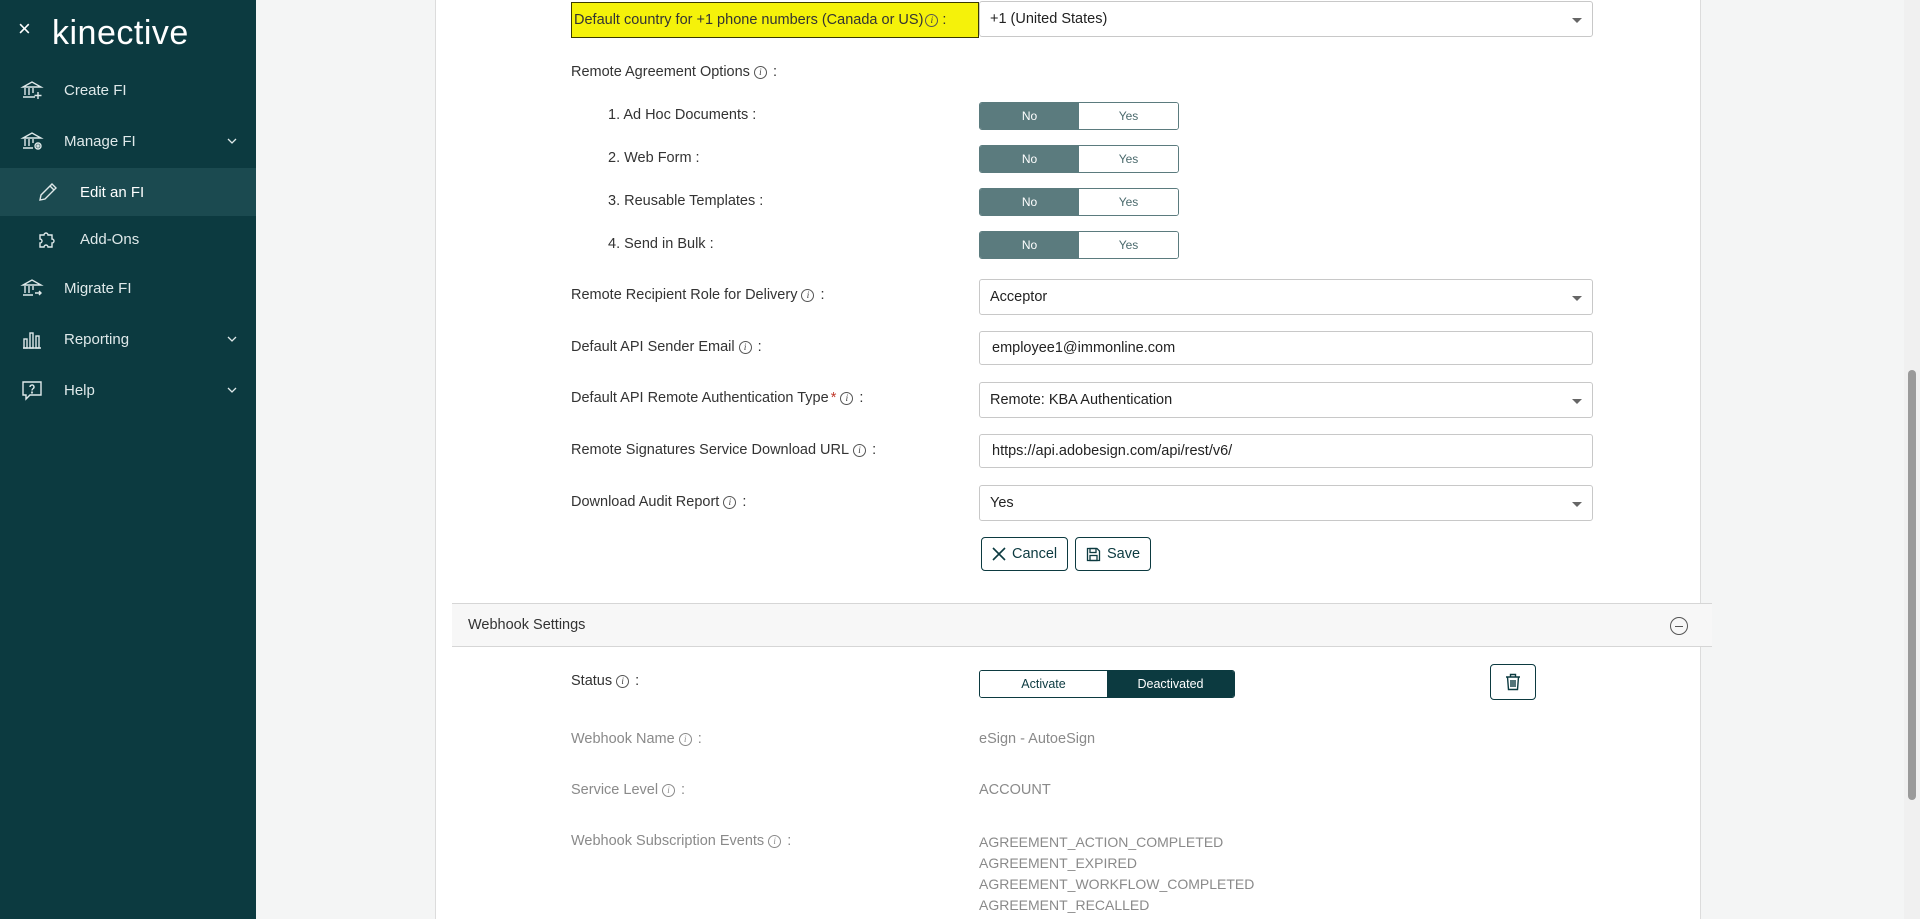 The height and width of the screenshot is (919, 1920). Describe the element at coordinates (1170, 684) in the screenshot. I see `deactivated-option: Deactivated` at that location.